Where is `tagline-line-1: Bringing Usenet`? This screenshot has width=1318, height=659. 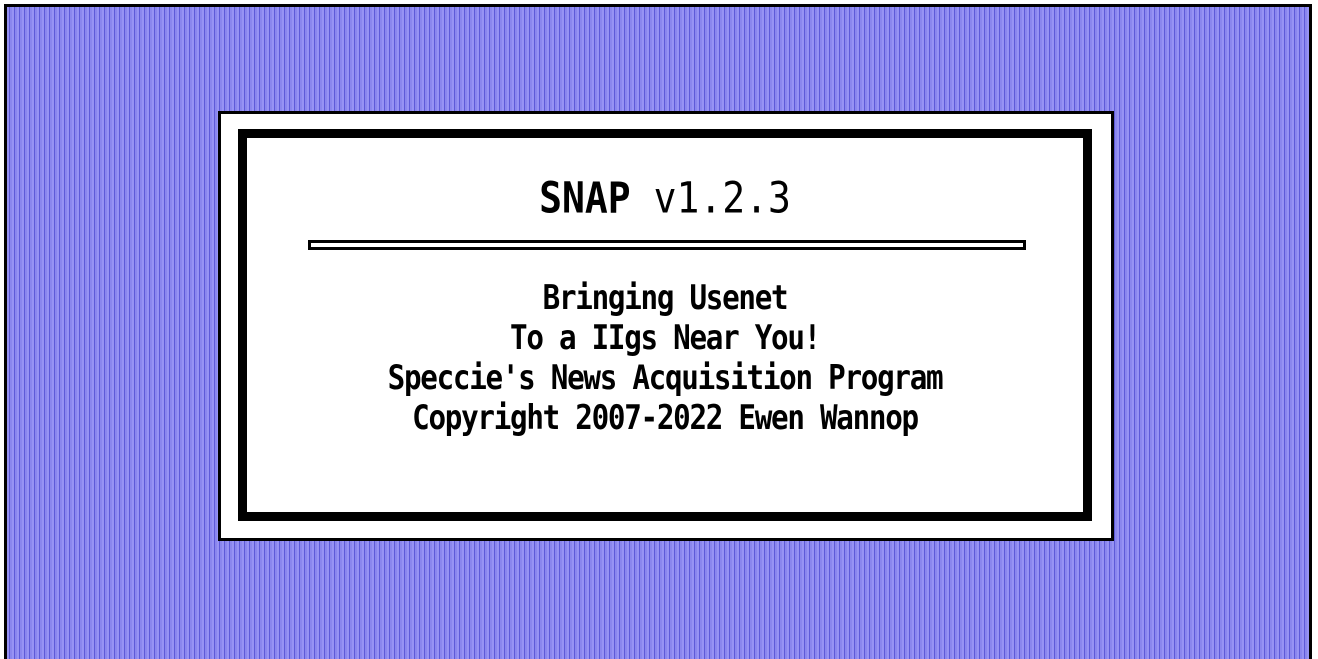
tagline-line-1: Bringing Usenet is located at coordinates (665, 298).